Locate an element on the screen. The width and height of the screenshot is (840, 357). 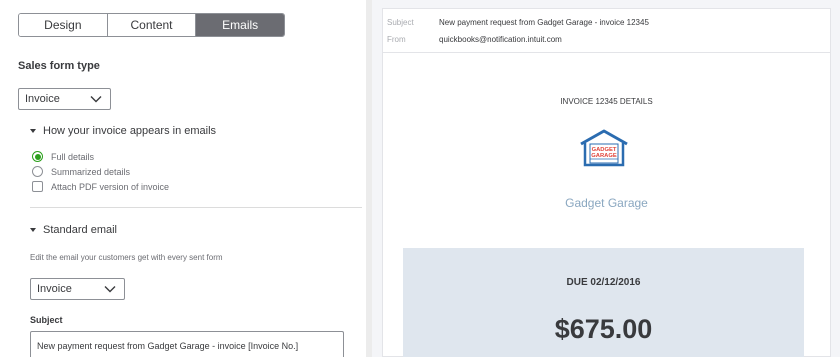
appearance-collapser: How your invoice appears in emails is located at coordinates (123, 131).